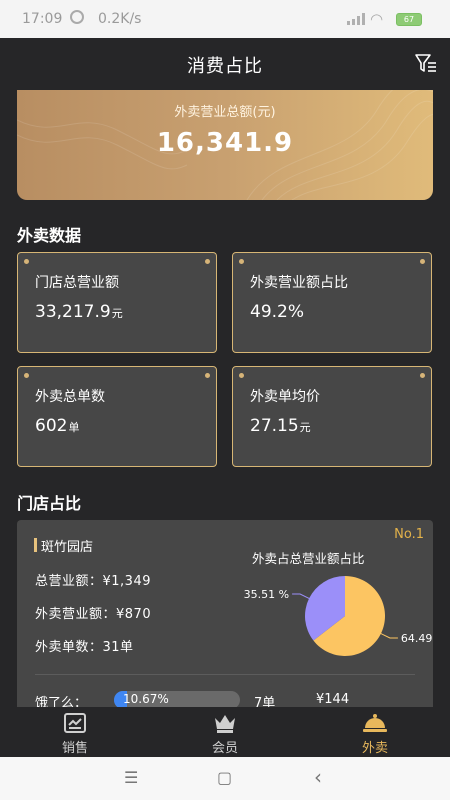  What do you see at coordinates (417, 638) in the screenshot?
I see `pie-data-label: 64.49 %` at bounding box center [417, 638].